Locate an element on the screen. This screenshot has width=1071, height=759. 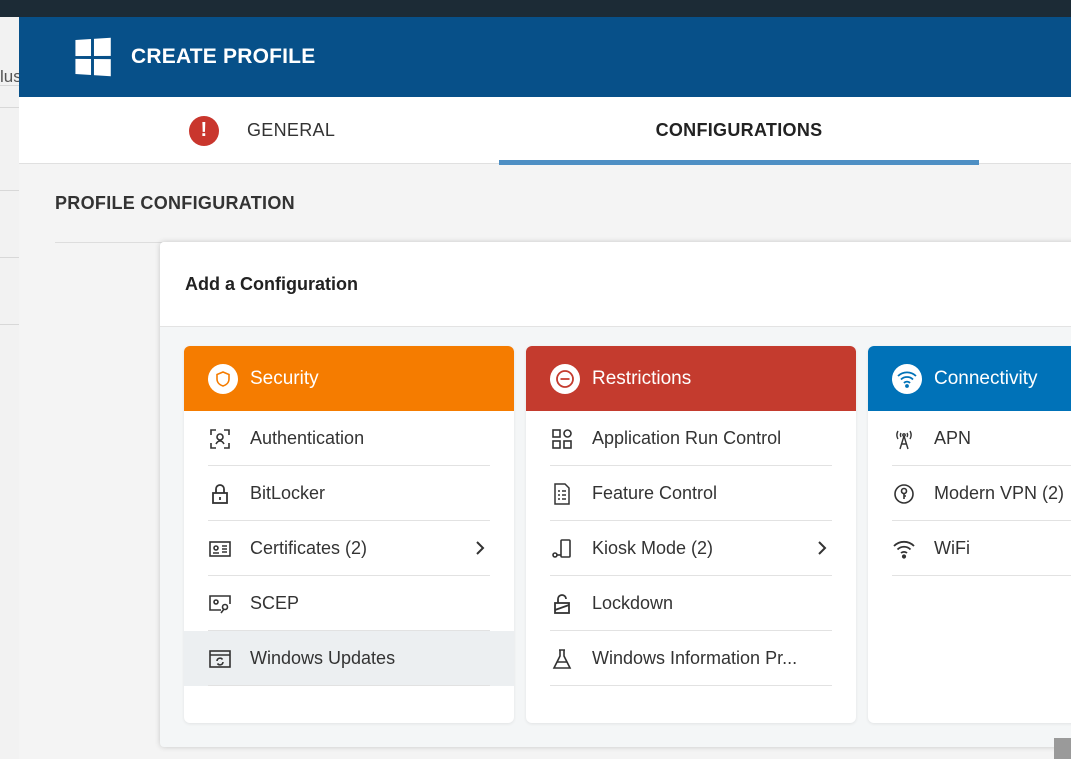
config-item-apn: APN is located at coordinates (969, 438).